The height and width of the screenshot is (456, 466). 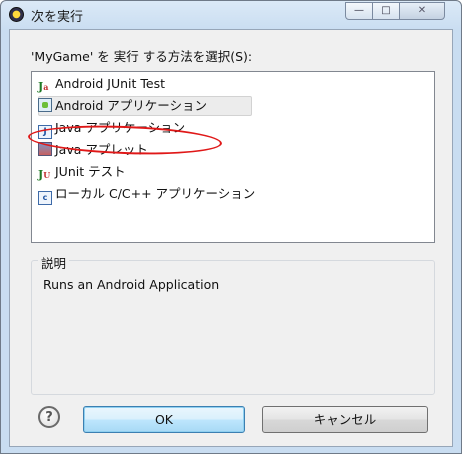 What do you see at coordinates (231, 15) in the screenshot?
I see `title-bar: ● 次を実行 — □ ✕` at bounding box center [231, 15].